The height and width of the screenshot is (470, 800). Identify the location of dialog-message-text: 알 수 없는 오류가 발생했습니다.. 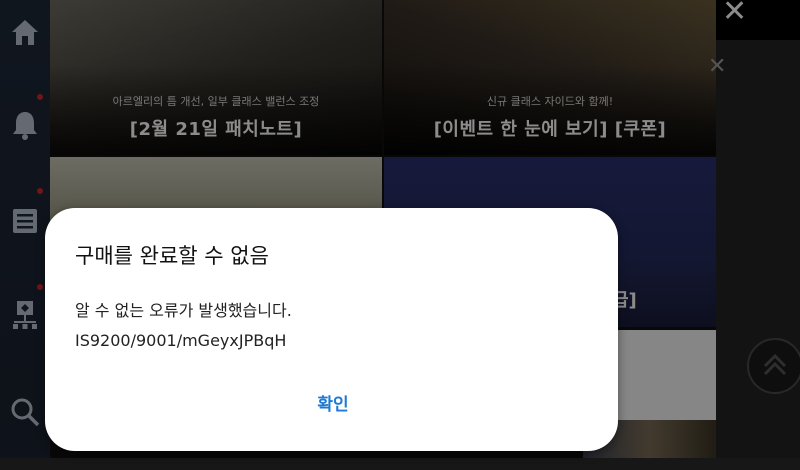
(183, 310).